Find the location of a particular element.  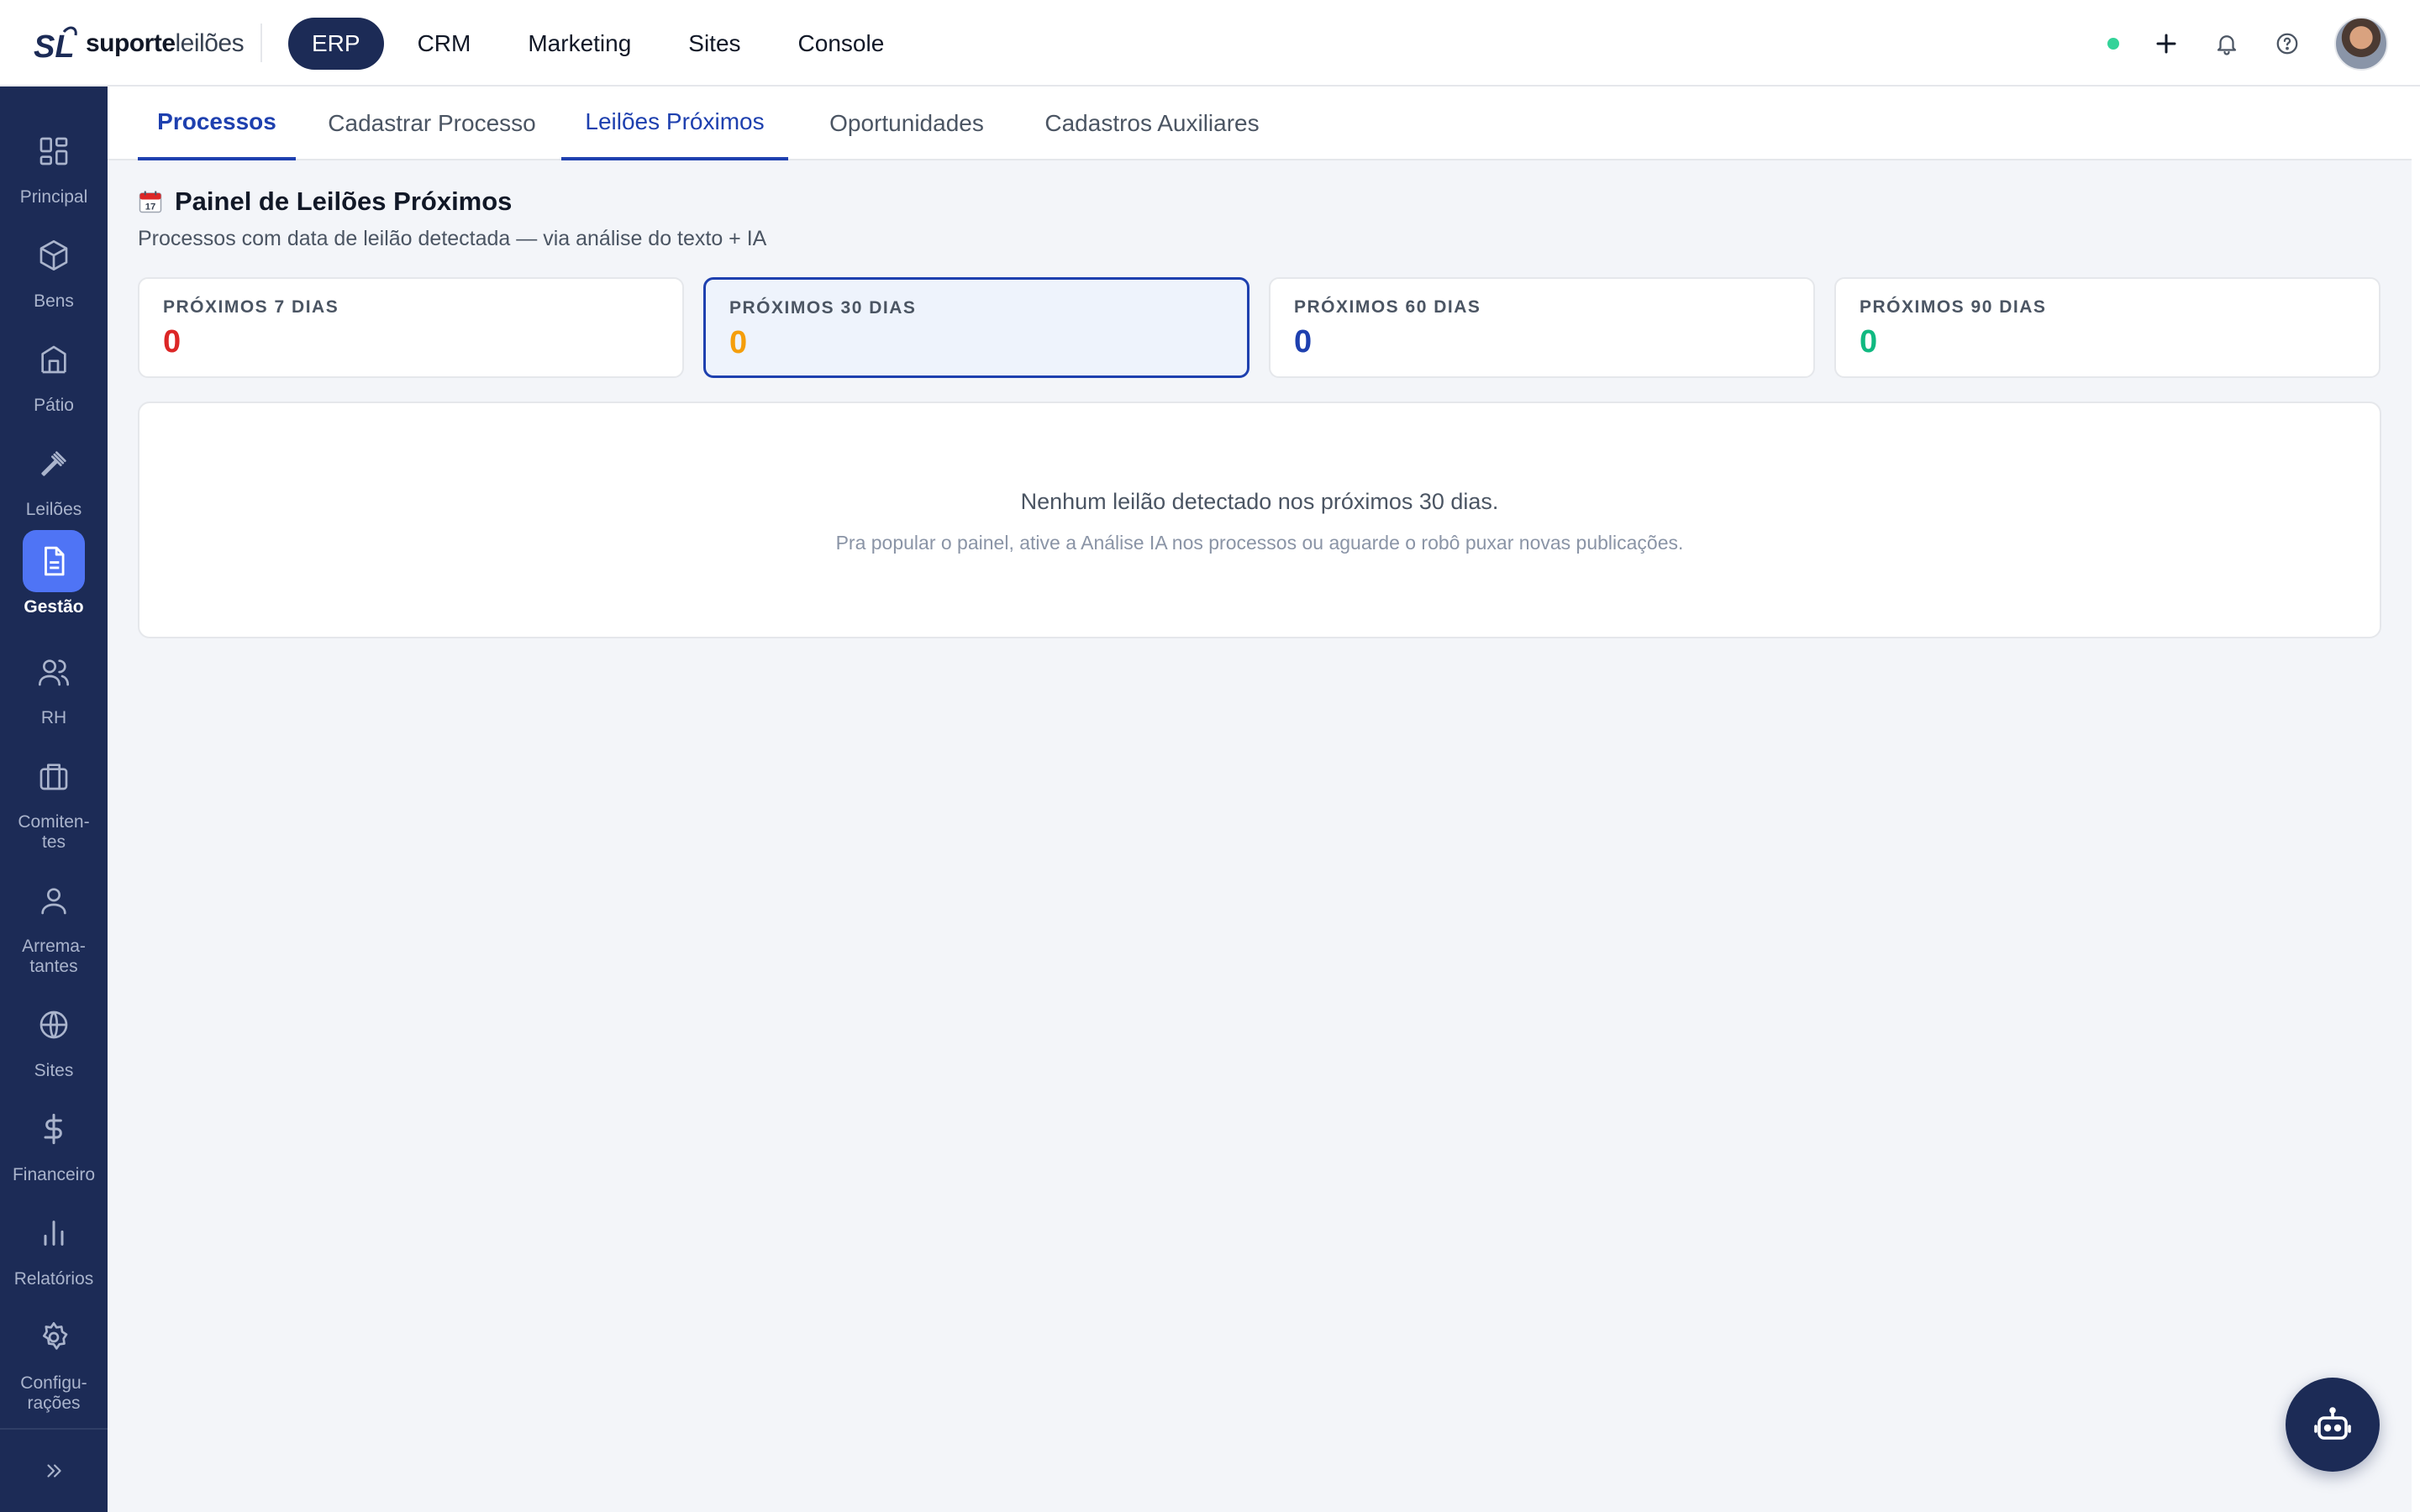

gear-icon is located at coordinates (54, 1337).